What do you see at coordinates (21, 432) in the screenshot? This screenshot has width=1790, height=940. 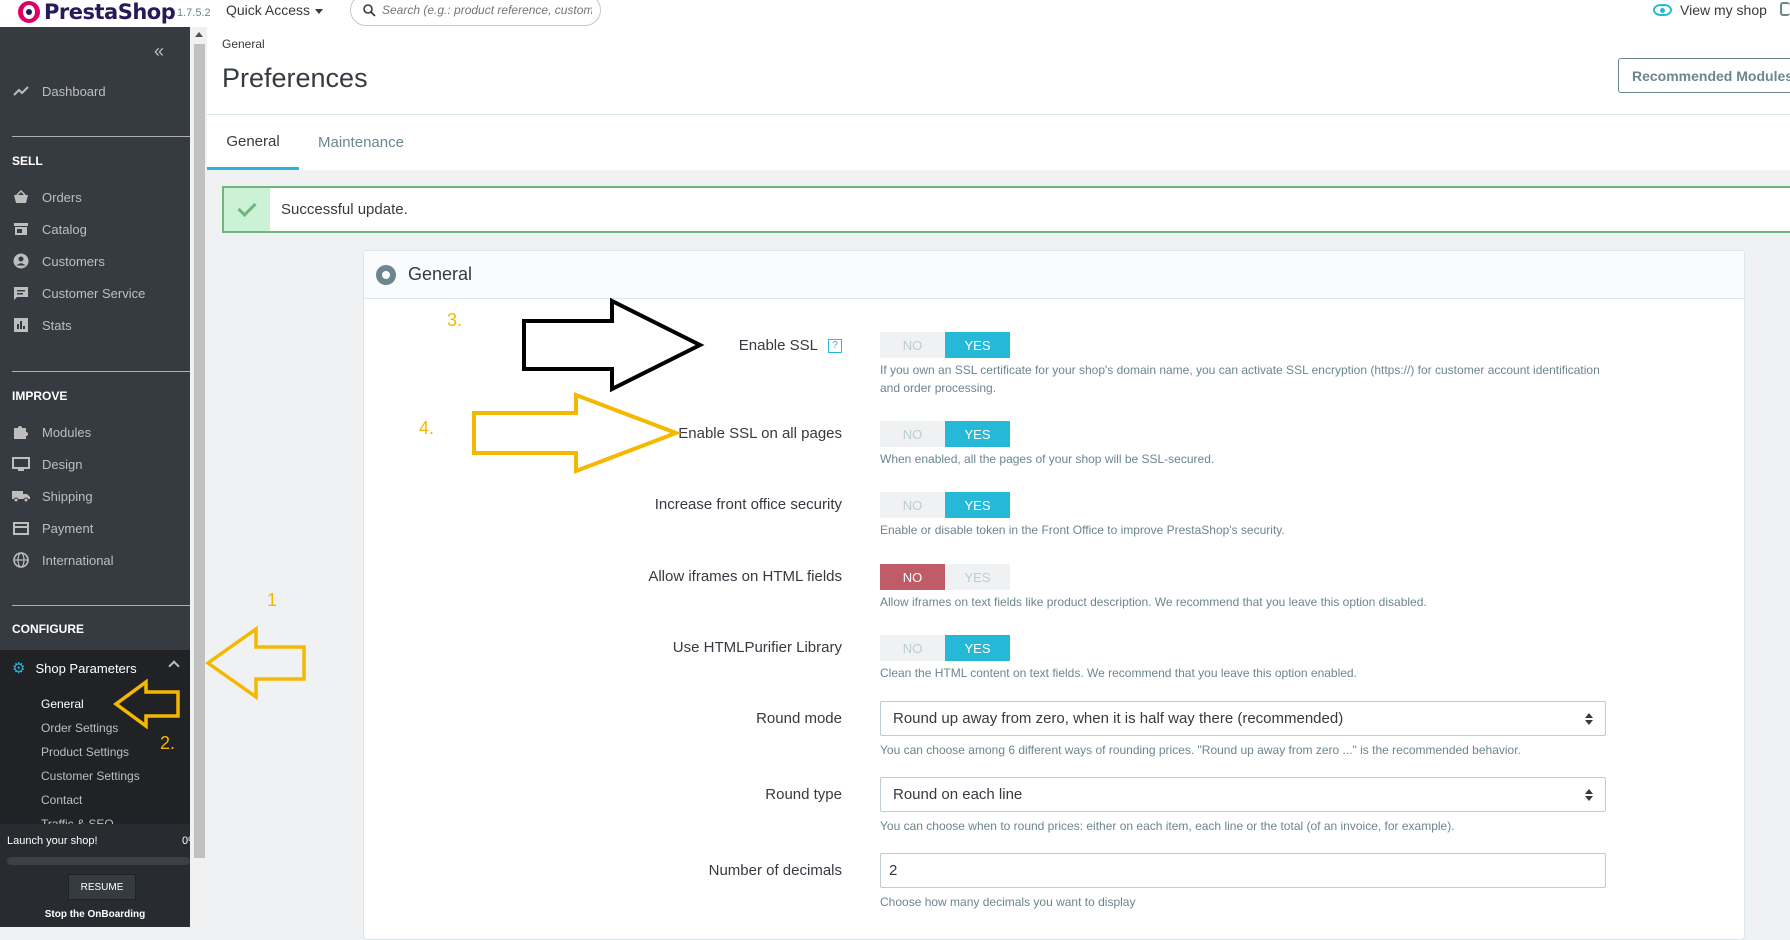 I see `puzzle-icon` at bounding box center [21, 432].